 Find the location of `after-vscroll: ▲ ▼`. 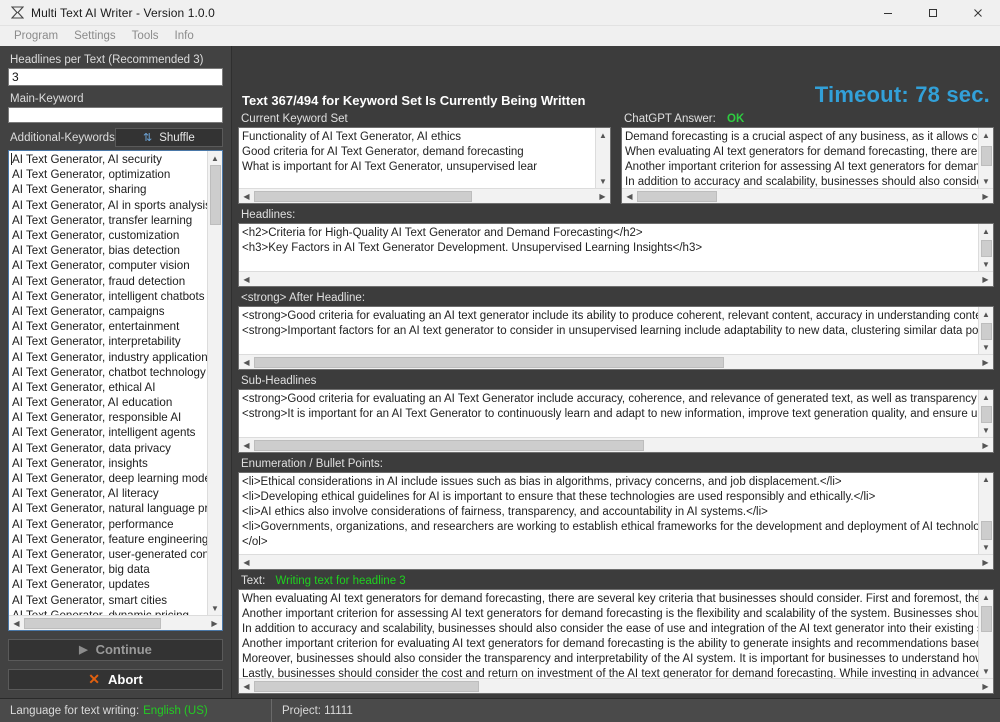

after-vscroll: ▲ ▼ is located at coordinates (985, 330).